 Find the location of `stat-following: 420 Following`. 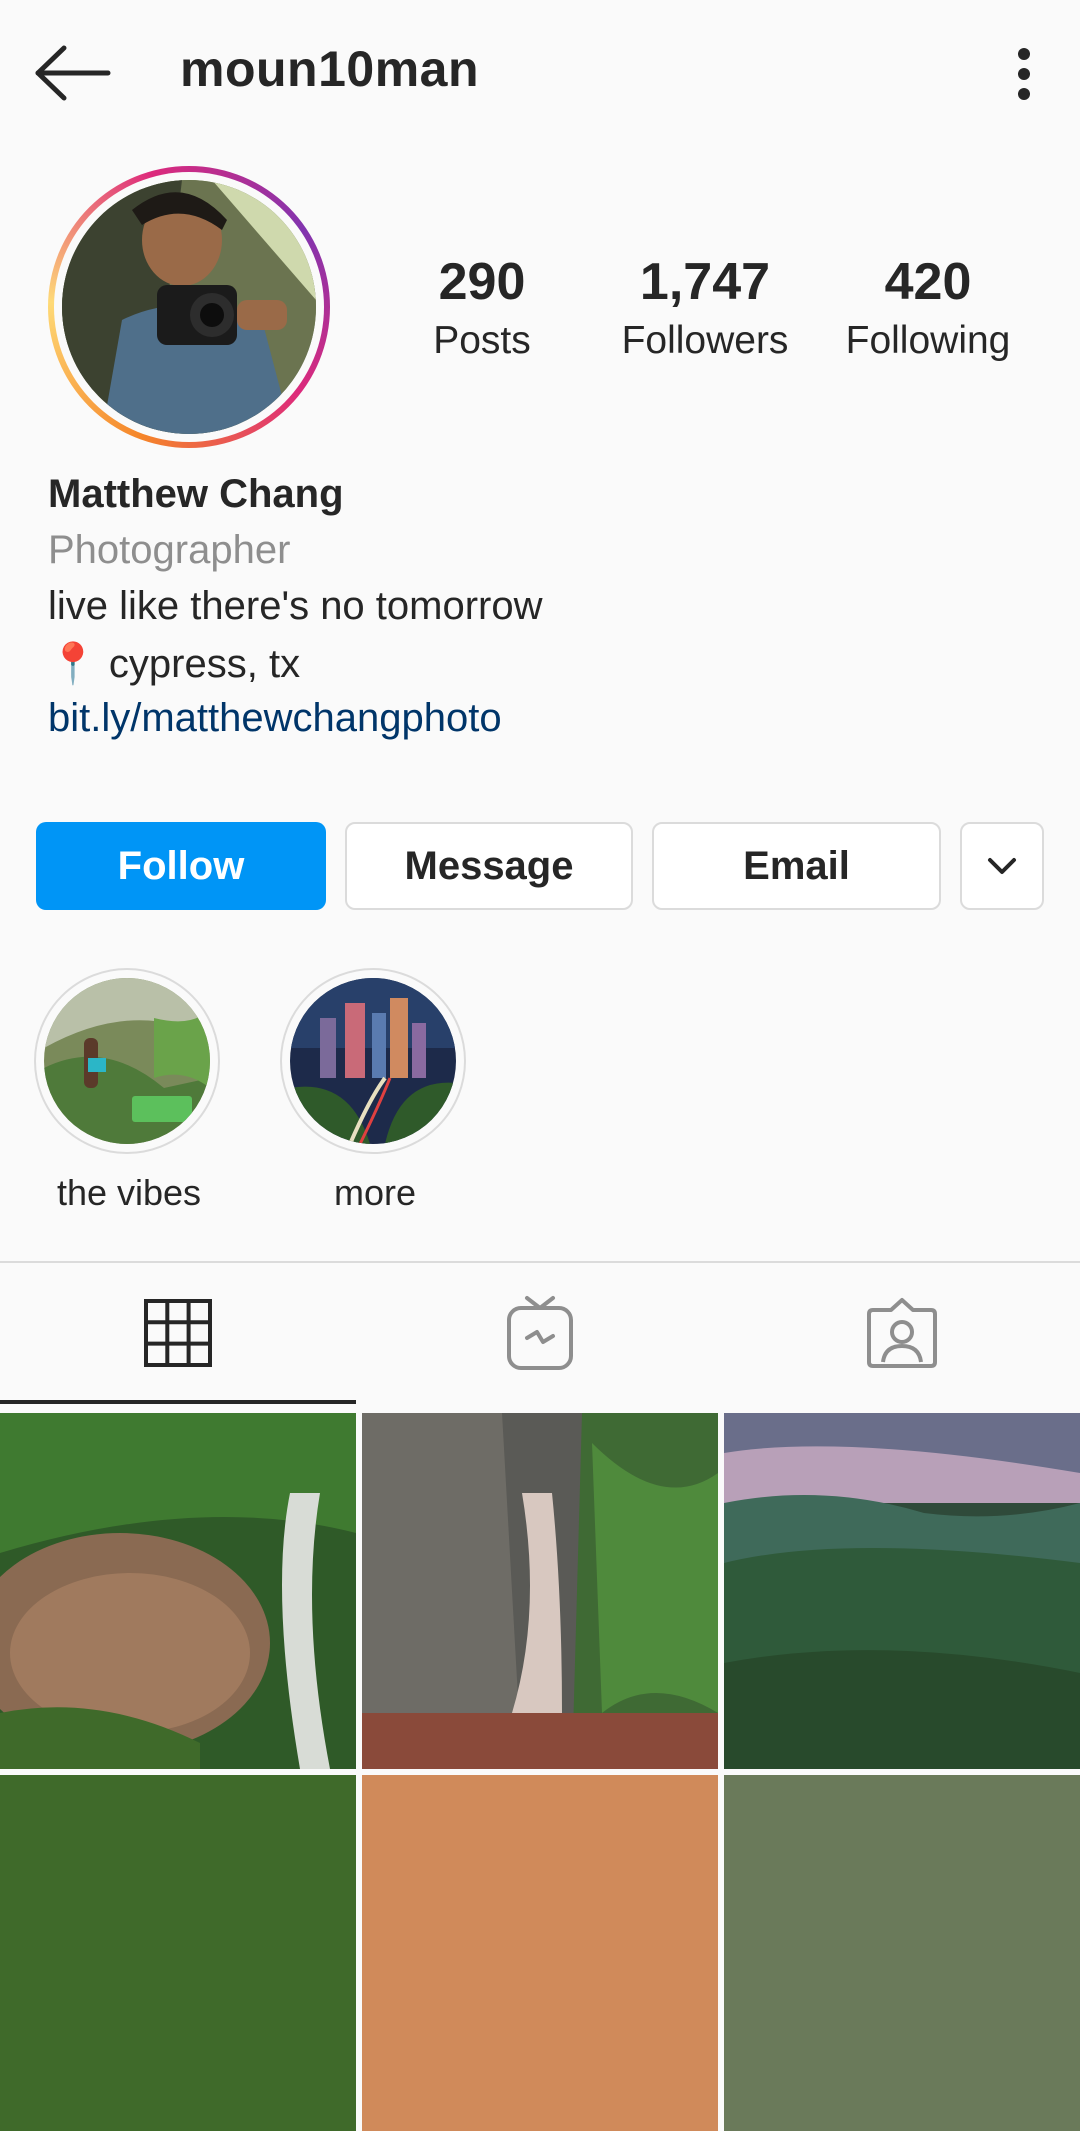

stat-following: 420 Following is located at coordinates (928, 308).